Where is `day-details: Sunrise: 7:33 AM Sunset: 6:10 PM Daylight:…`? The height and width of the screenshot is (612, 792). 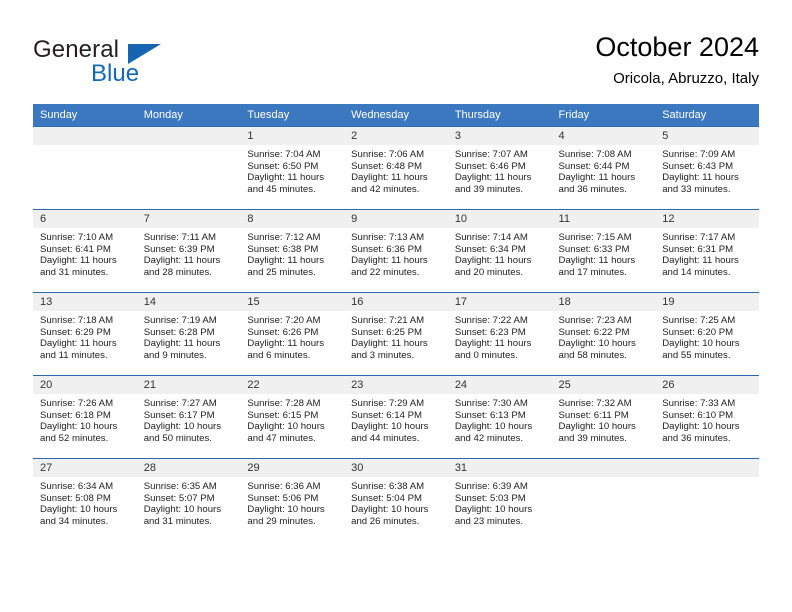 day-details: Sunrise: 7:33 AM Sunset: 6:10 PM Daylight:… is located at coordinates (707, 419).